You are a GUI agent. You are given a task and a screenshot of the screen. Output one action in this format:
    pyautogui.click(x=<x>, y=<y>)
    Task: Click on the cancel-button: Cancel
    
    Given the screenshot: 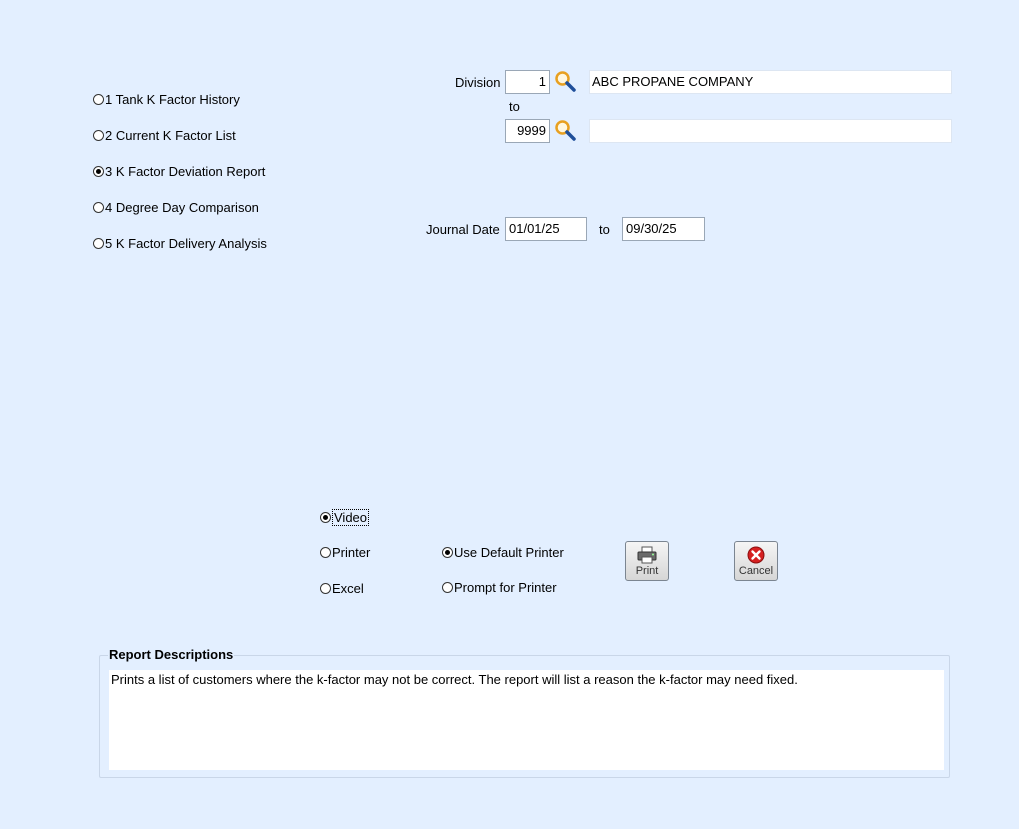 What is the action you would take?
    pyautogui.click(x=756, y=561)
    